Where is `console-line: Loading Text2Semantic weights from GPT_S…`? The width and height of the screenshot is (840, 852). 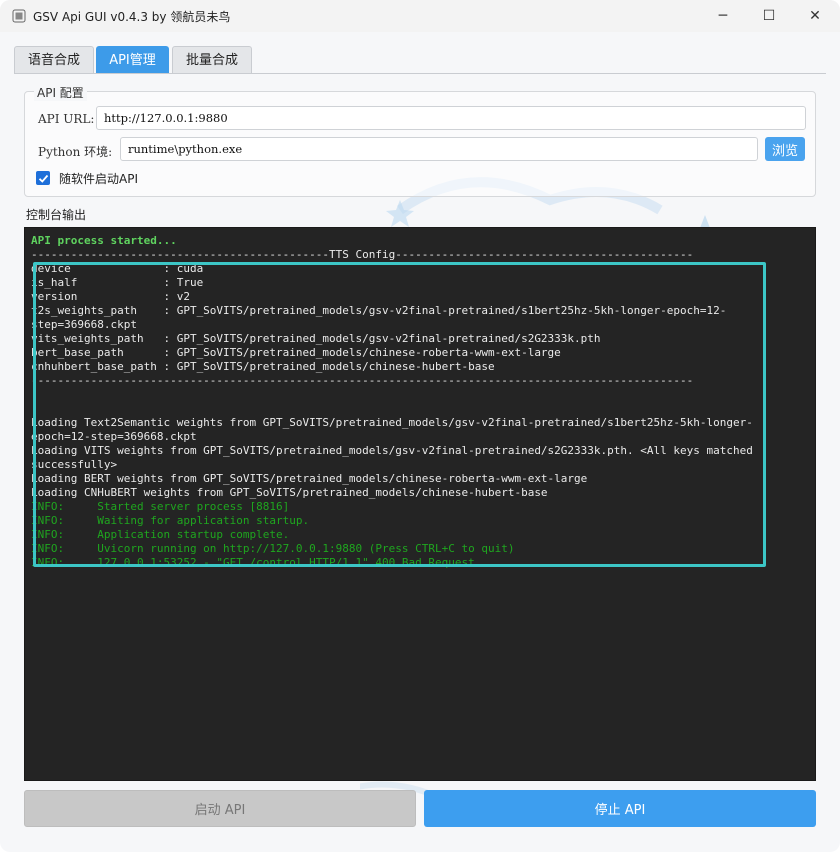
console-line: Loading Text2Semantic weights from GPT_S… is located at coordinates (392, 422).